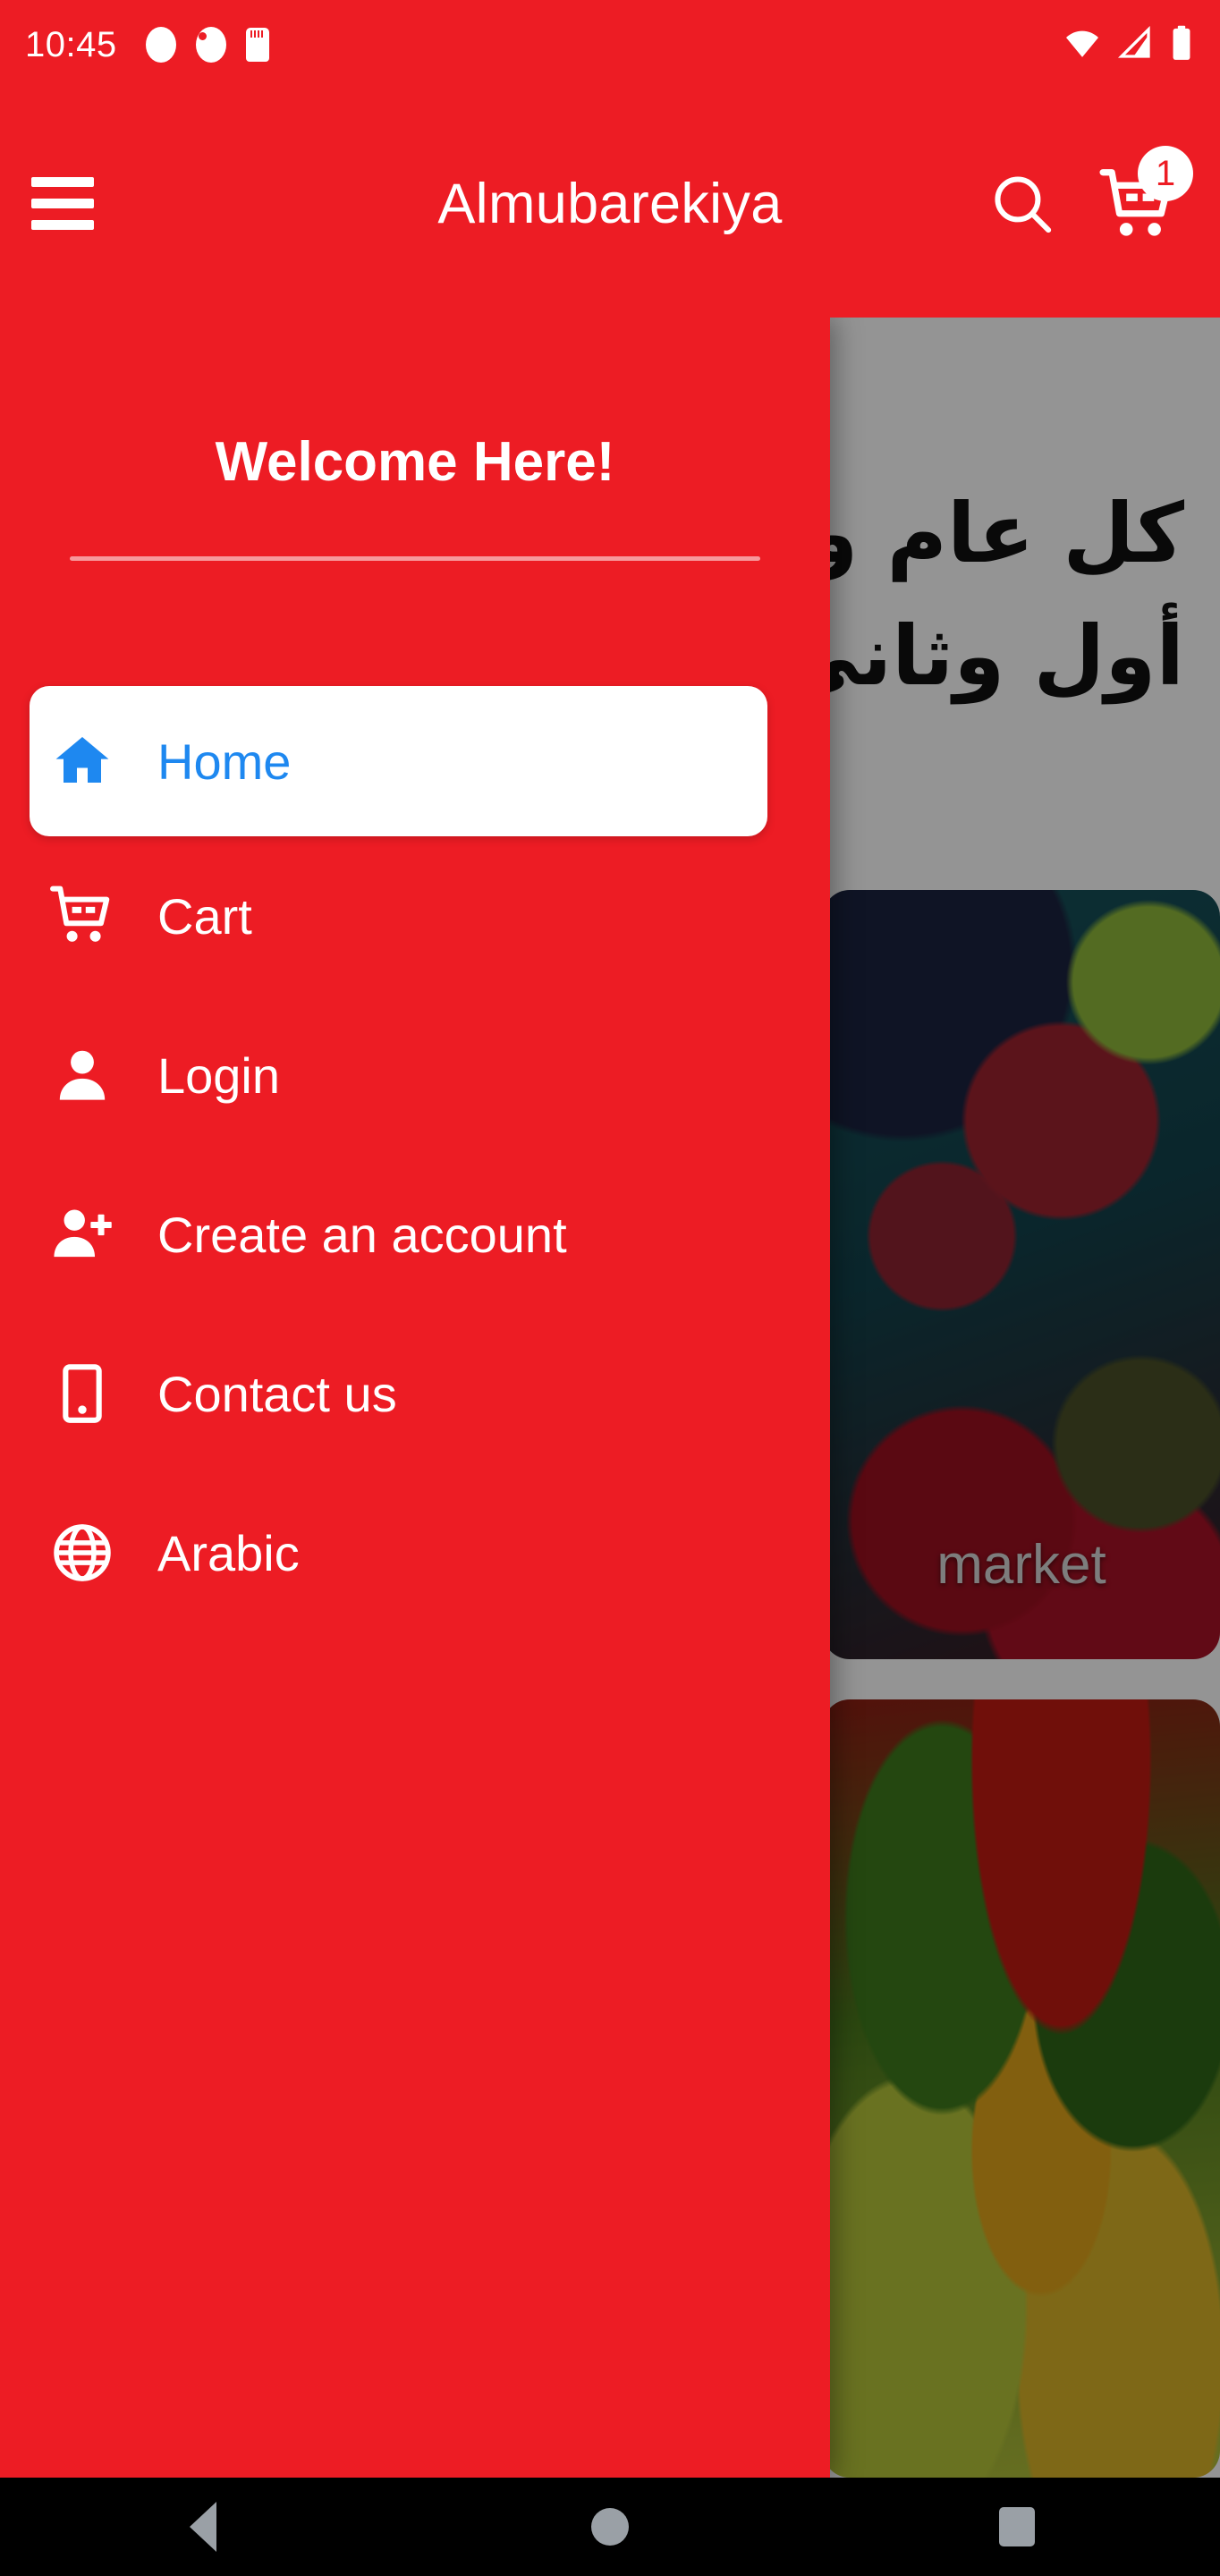 Image resolution: width=1220 pixels, height=2576 pixels. I want to click on drawer-item-arabic-label: Arabic, so click(229, 1552).